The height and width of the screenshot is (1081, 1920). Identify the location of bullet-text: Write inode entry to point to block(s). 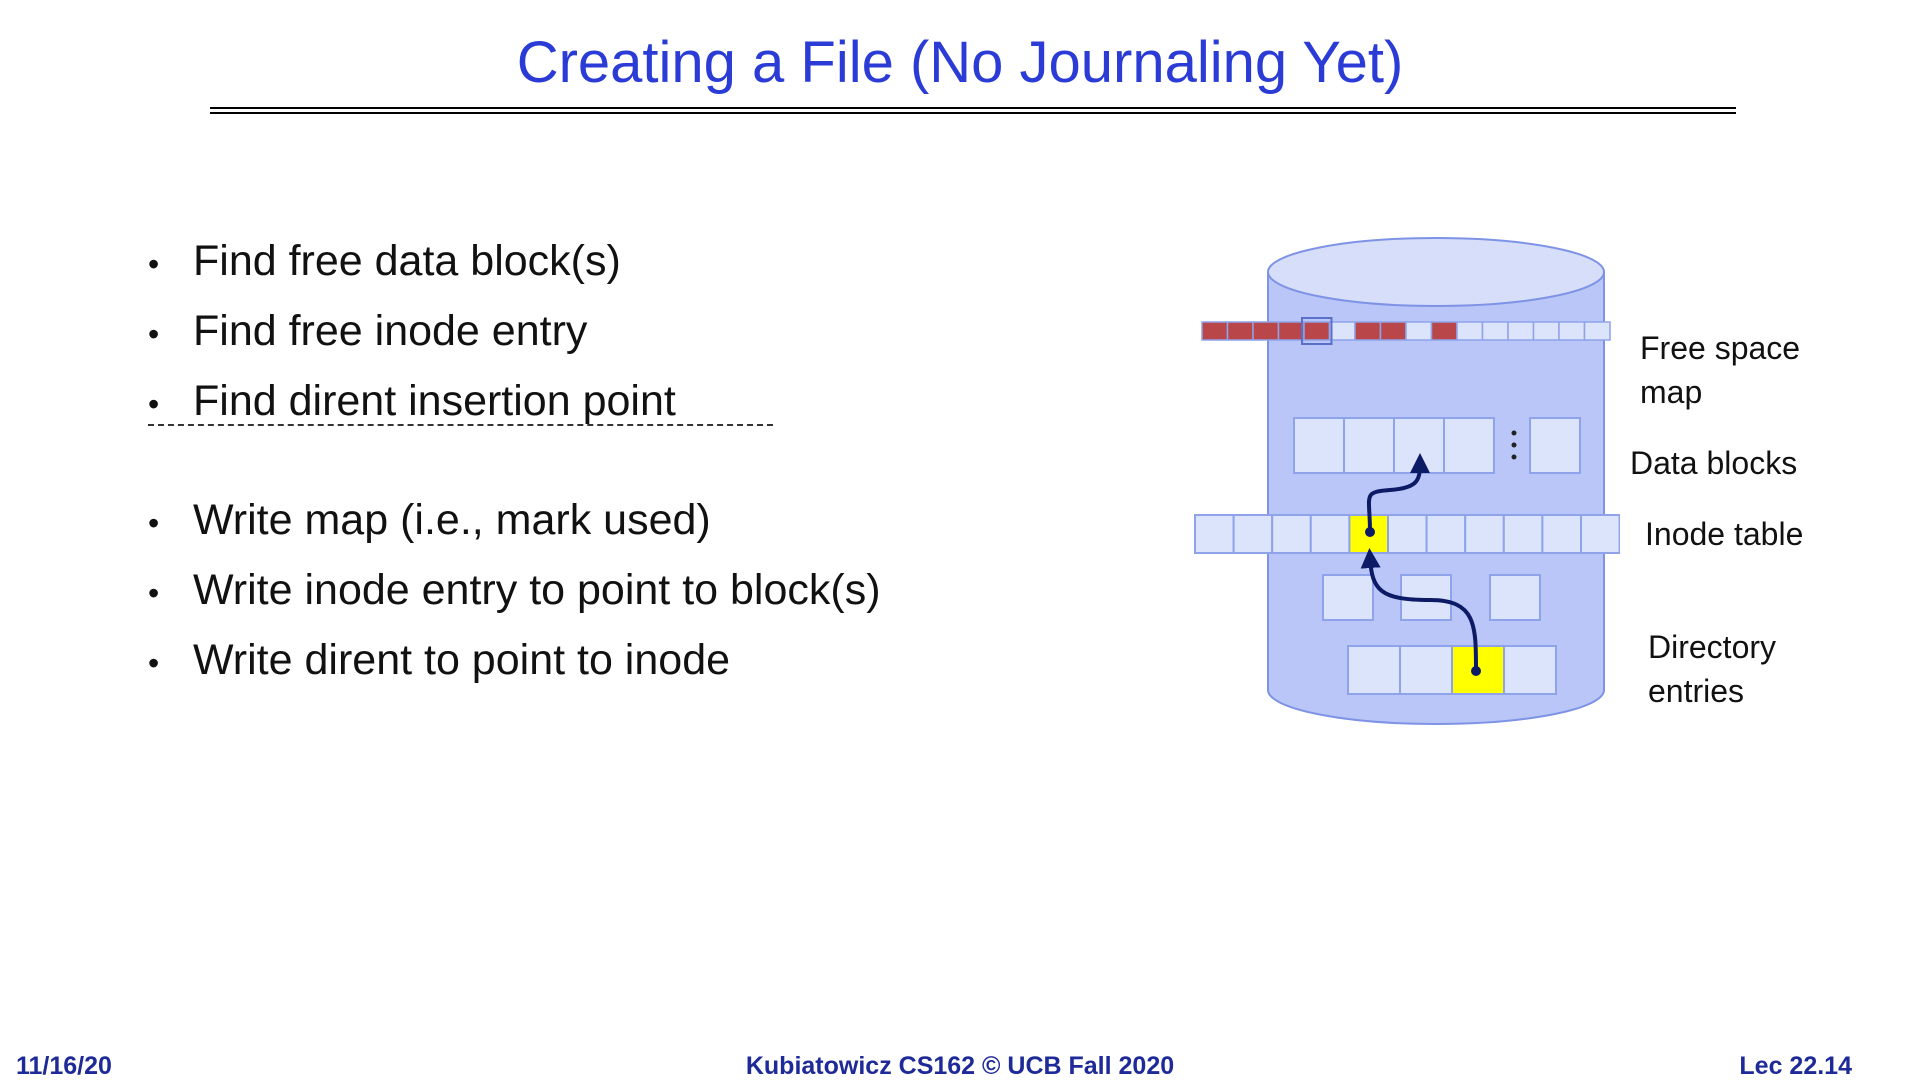
(537, 590).